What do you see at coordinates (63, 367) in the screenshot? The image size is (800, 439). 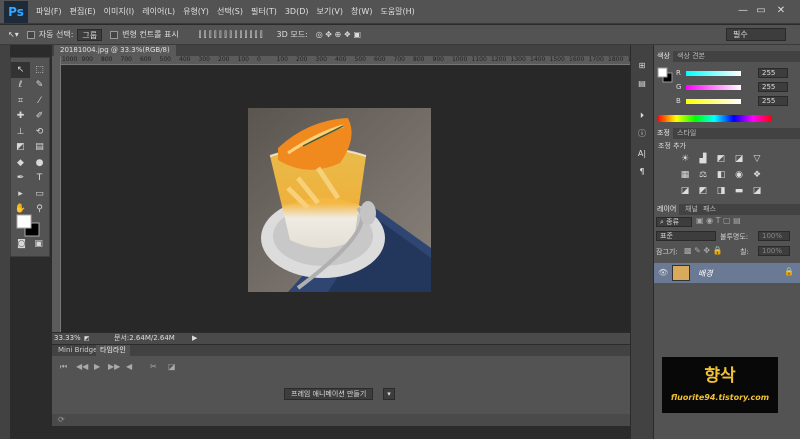 I see `first-frame-icon: ⏮` at bounding box center [63, 367].